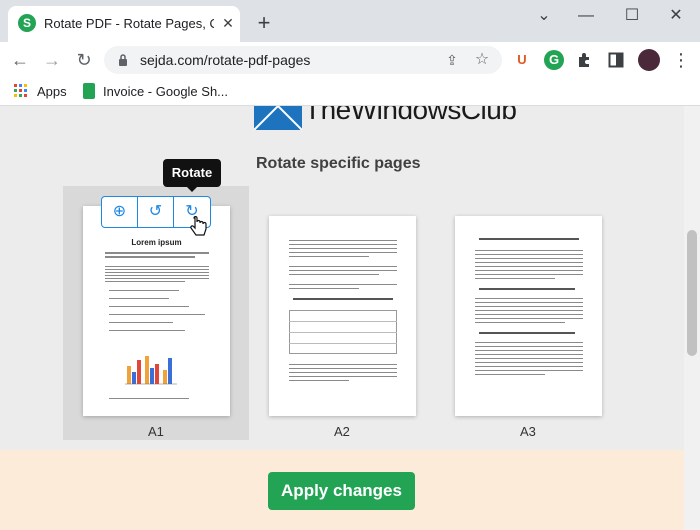 The height and width of the screenshot is (530, 700). I want to click on url-text: sejda.com/rotate-pdf-pages, so click(225, 60).